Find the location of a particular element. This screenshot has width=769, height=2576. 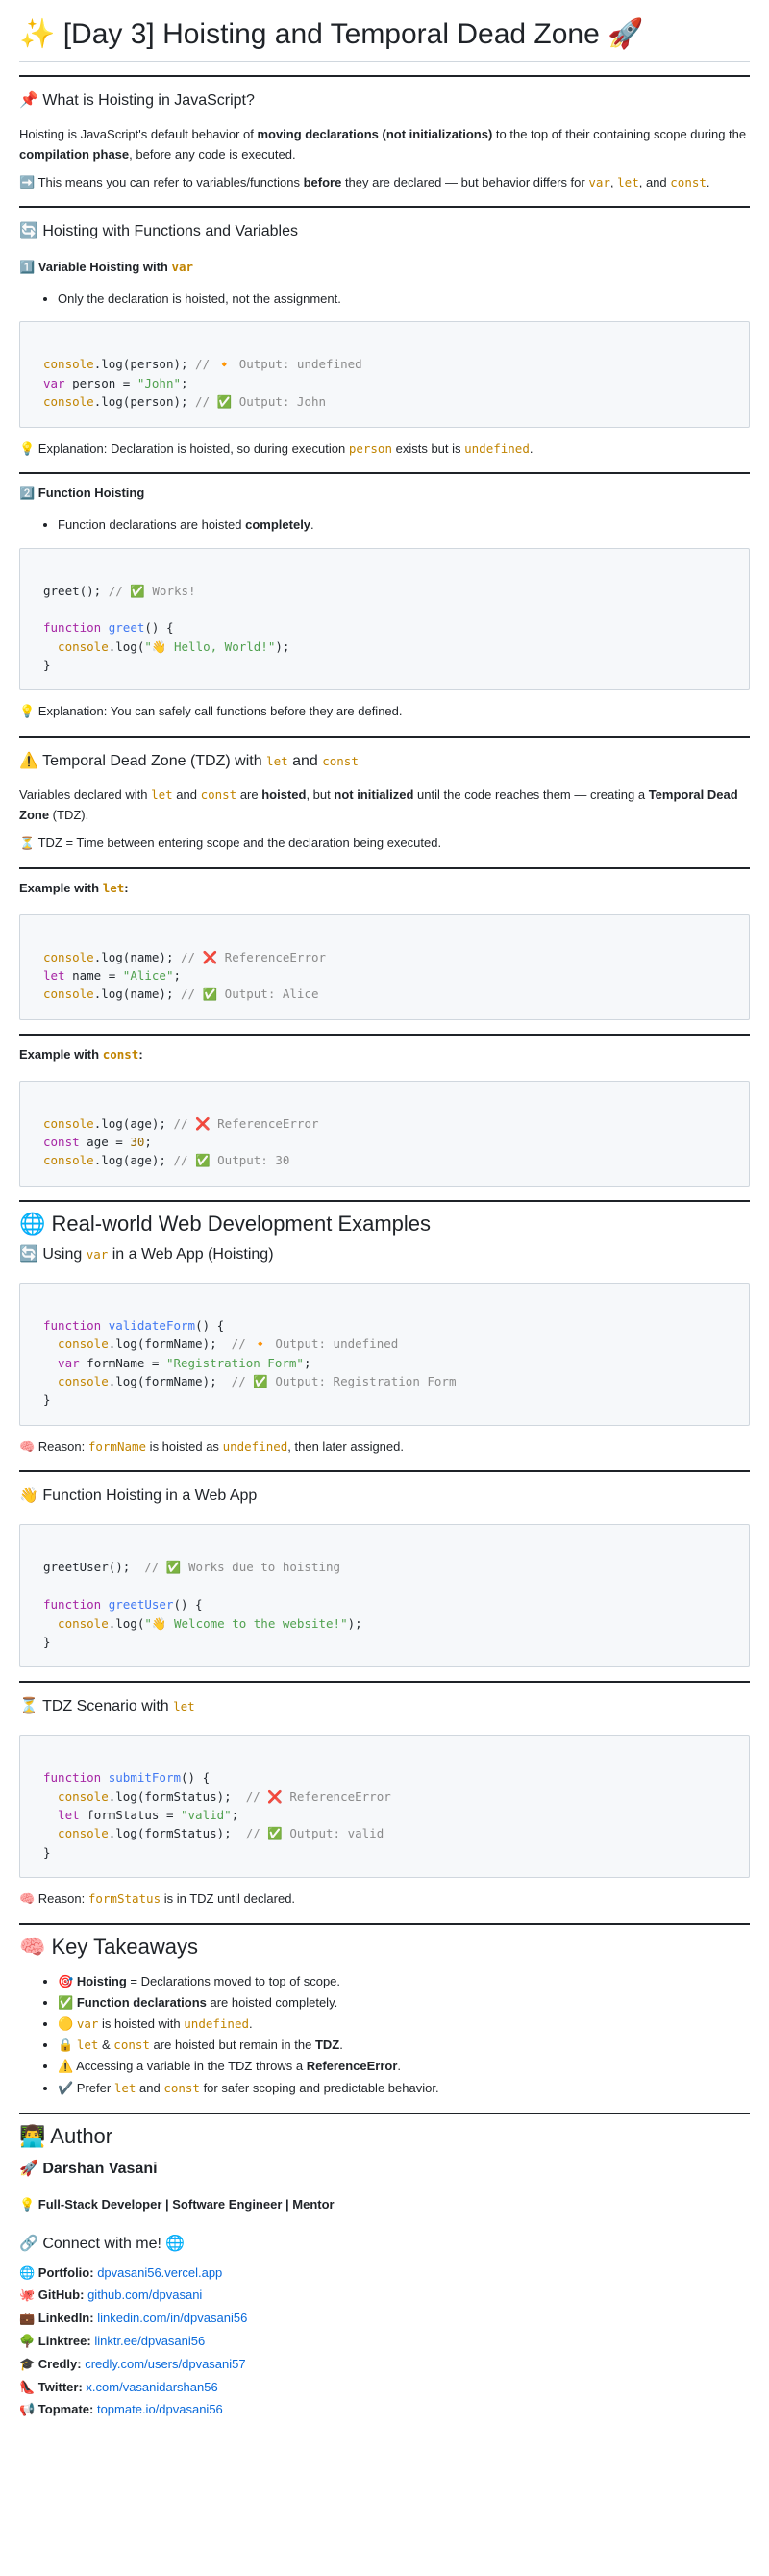

link-linkedin: 💼 LinkedIn: linkedin.com/in/dpvasani56 is located at coordinates (134, 2318).